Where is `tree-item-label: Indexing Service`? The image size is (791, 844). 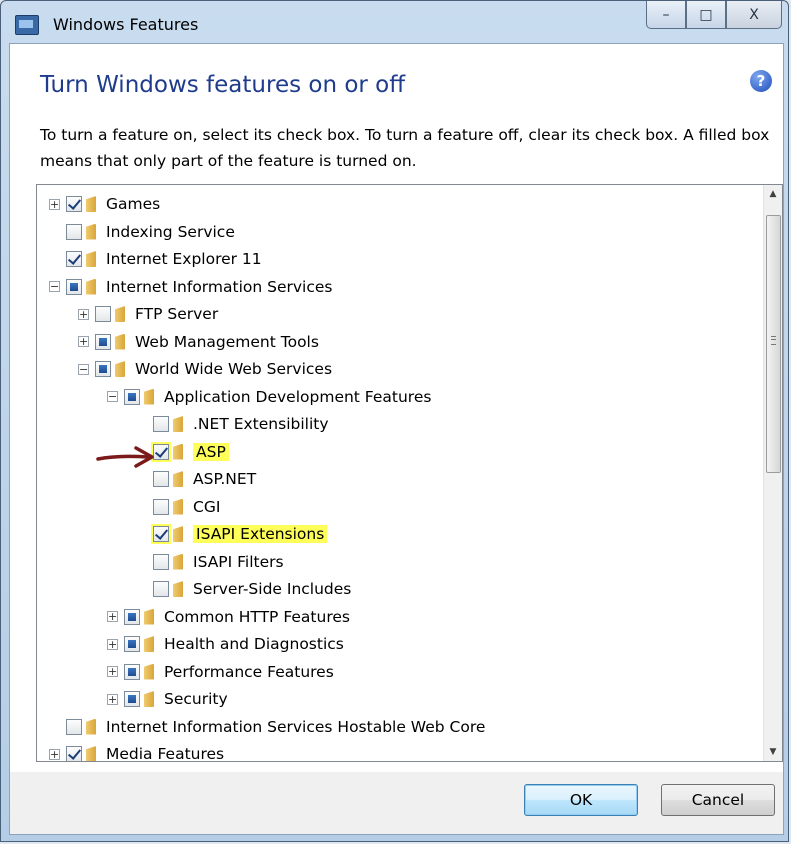
tree-item-label: Indexing Service is located at coordinates (170, 231).